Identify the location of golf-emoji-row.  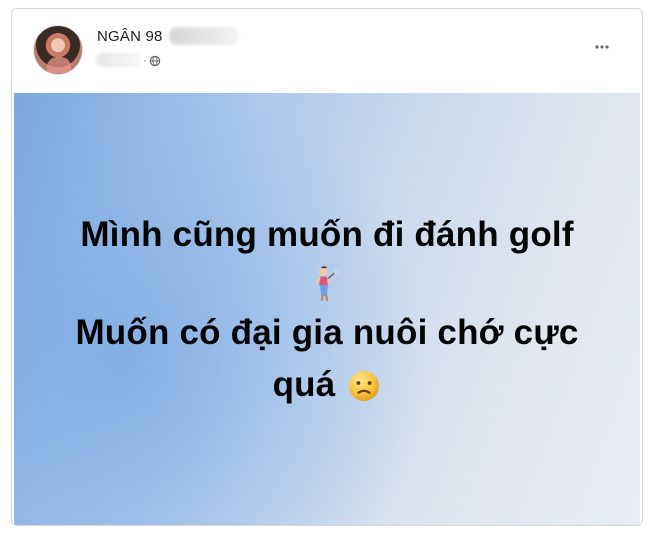
(327, 284).